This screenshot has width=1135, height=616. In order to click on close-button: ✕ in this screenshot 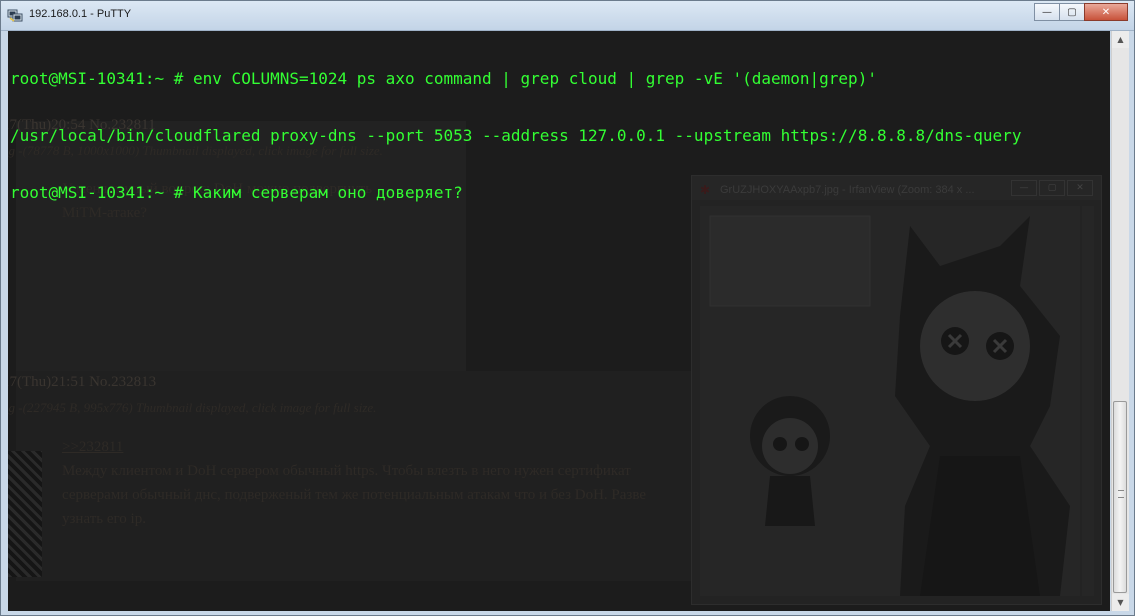, I will do `click(1106, 12)`.